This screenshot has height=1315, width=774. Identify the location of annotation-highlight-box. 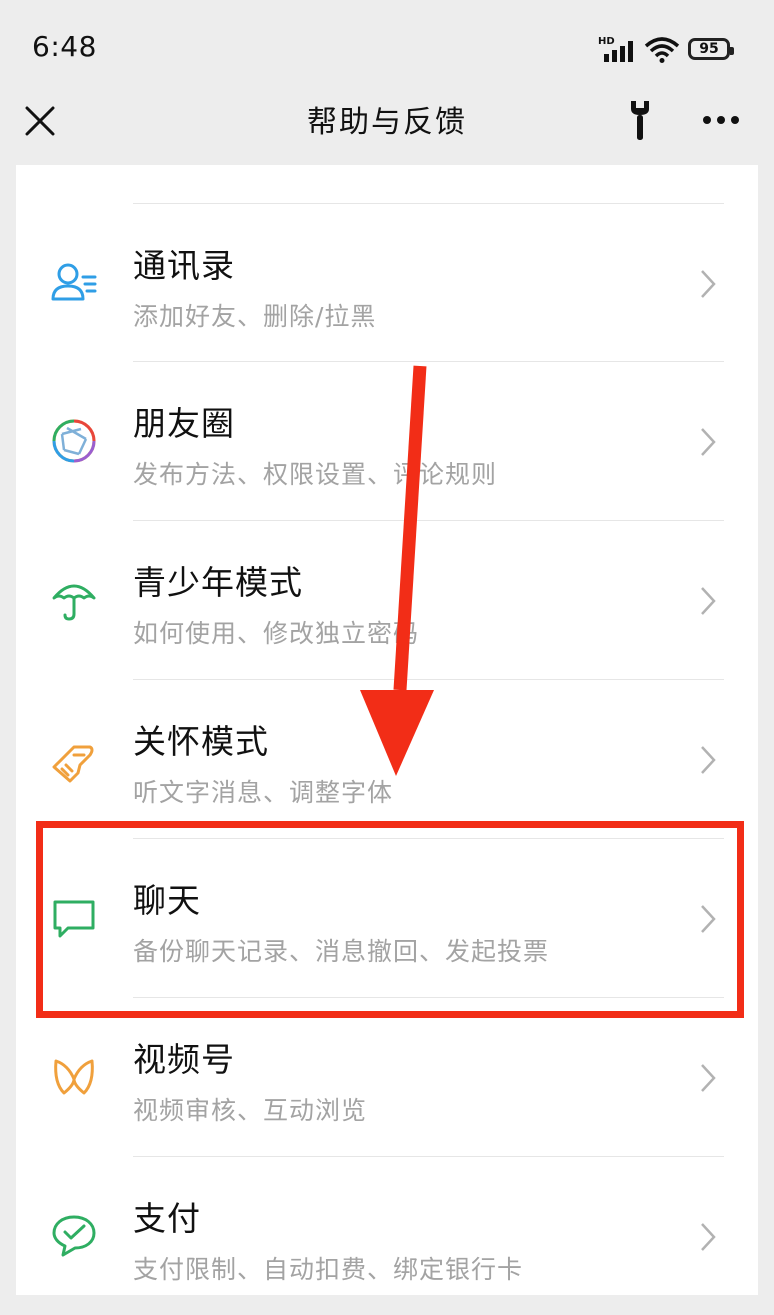
(390, 919).